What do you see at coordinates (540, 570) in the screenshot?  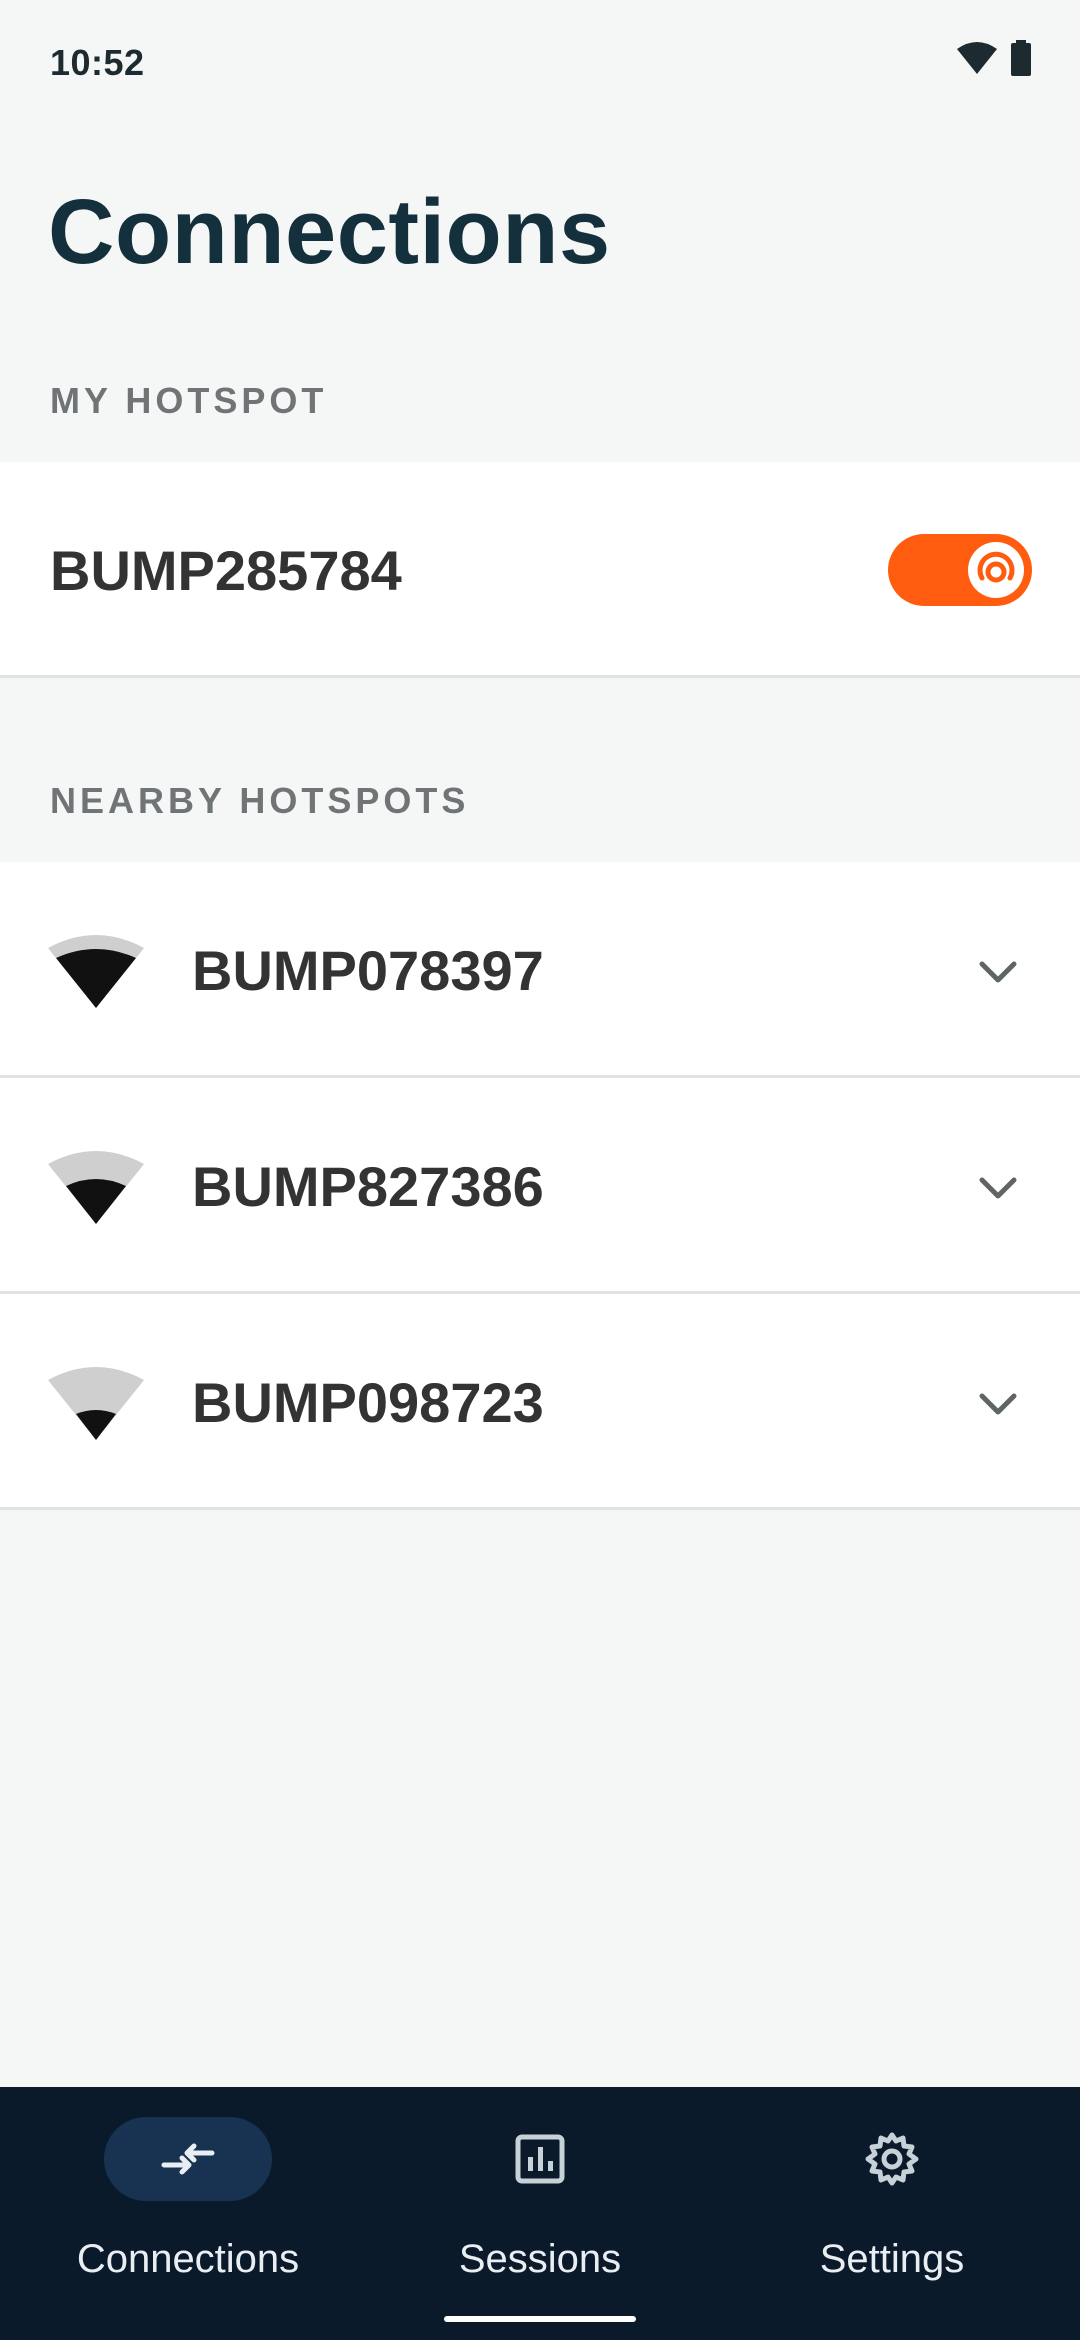 I see `my-hotspot-row: BUMP285784` at bounding box center [540, 570].